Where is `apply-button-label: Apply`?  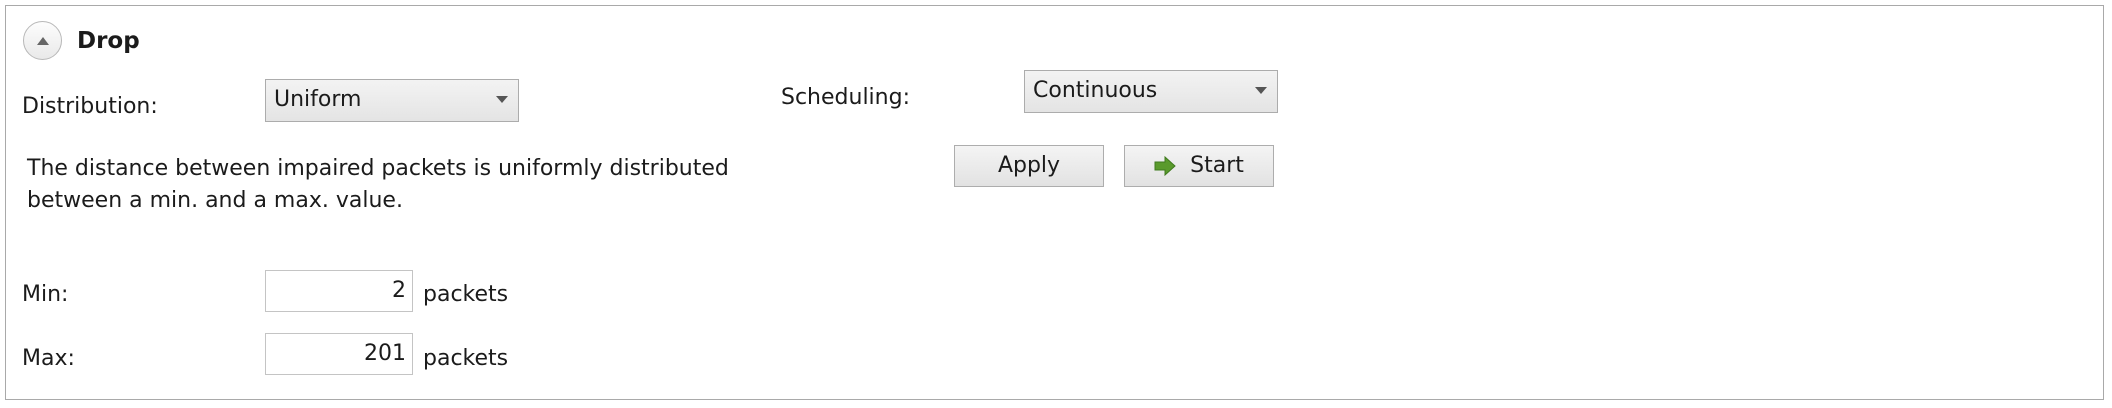 apply-button-label: Apply is located at coordinates (1029, 165).